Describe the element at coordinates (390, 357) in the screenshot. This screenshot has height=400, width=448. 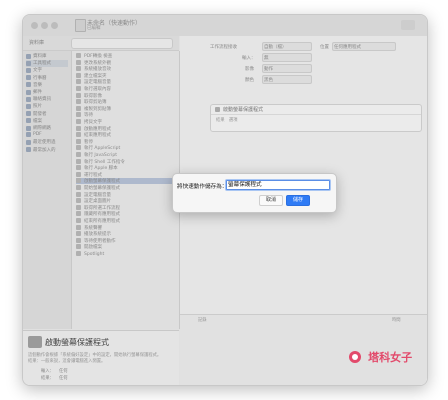
I see `watermark-text: 塔科女子` at that location.